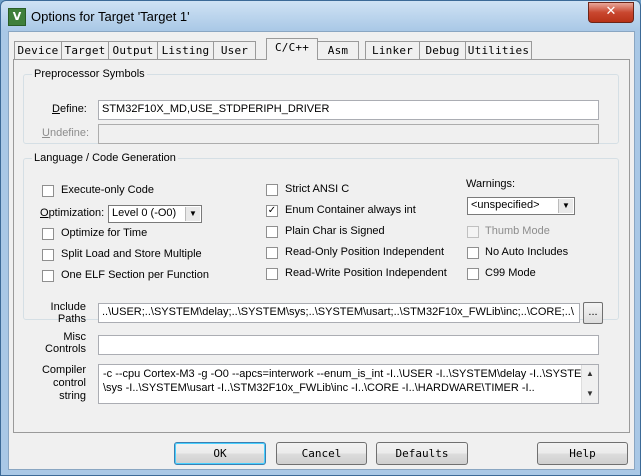 The height and width of the screenshot is (476, 641). I want to click on tab-output: Output, so click(133, 50).